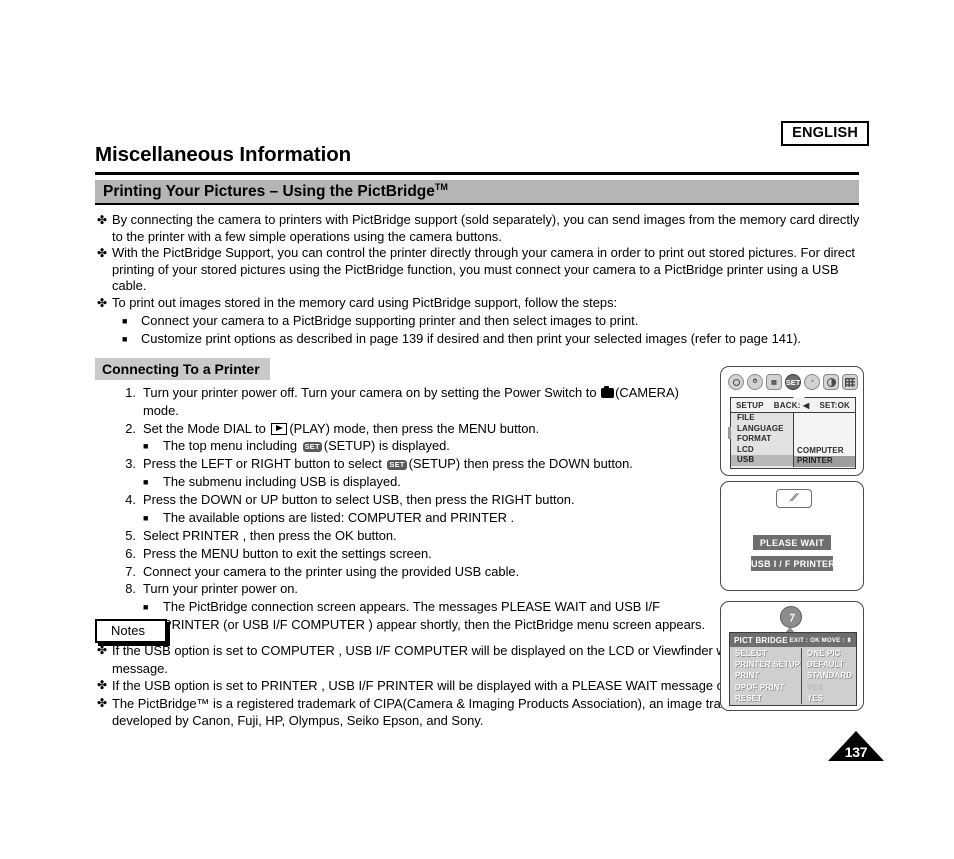 The height and width of the screenshot is (859, 954). What do you see at coordinates (799, 394) in the screenshot?
I see `menu-caret-icon` at bounding box center [799, 394].